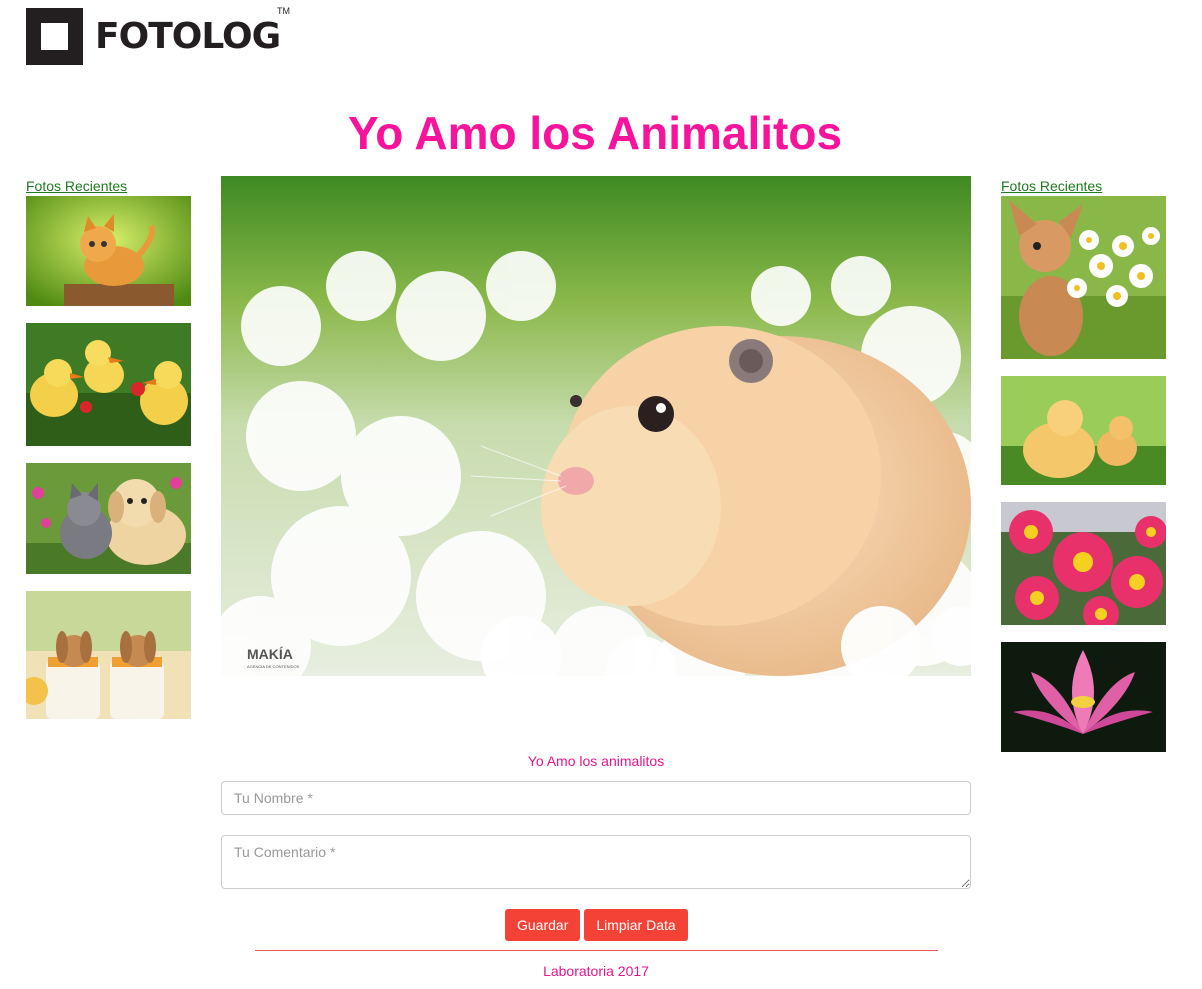  I want to click on page-title: Yo Amo los Animalitos, so click(595, 133).